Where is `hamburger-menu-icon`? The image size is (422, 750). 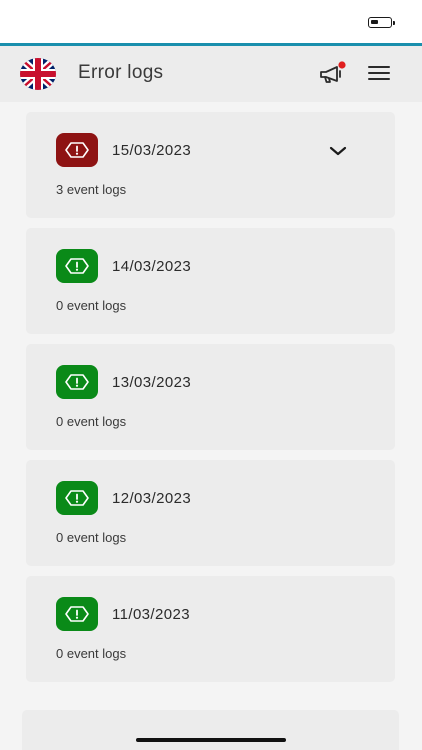 hamburger-menu-icon is located at coordinates (379, 73).